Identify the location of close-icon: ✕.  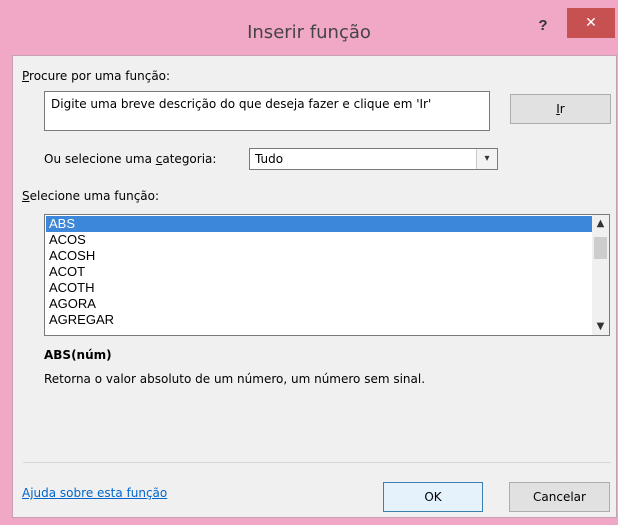
(591, 23).